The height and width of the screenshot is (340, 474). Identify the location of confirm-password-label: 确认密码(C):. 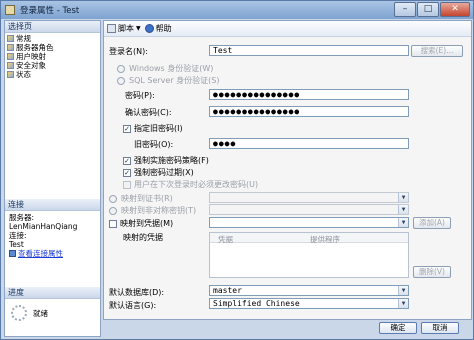
(148, 112).